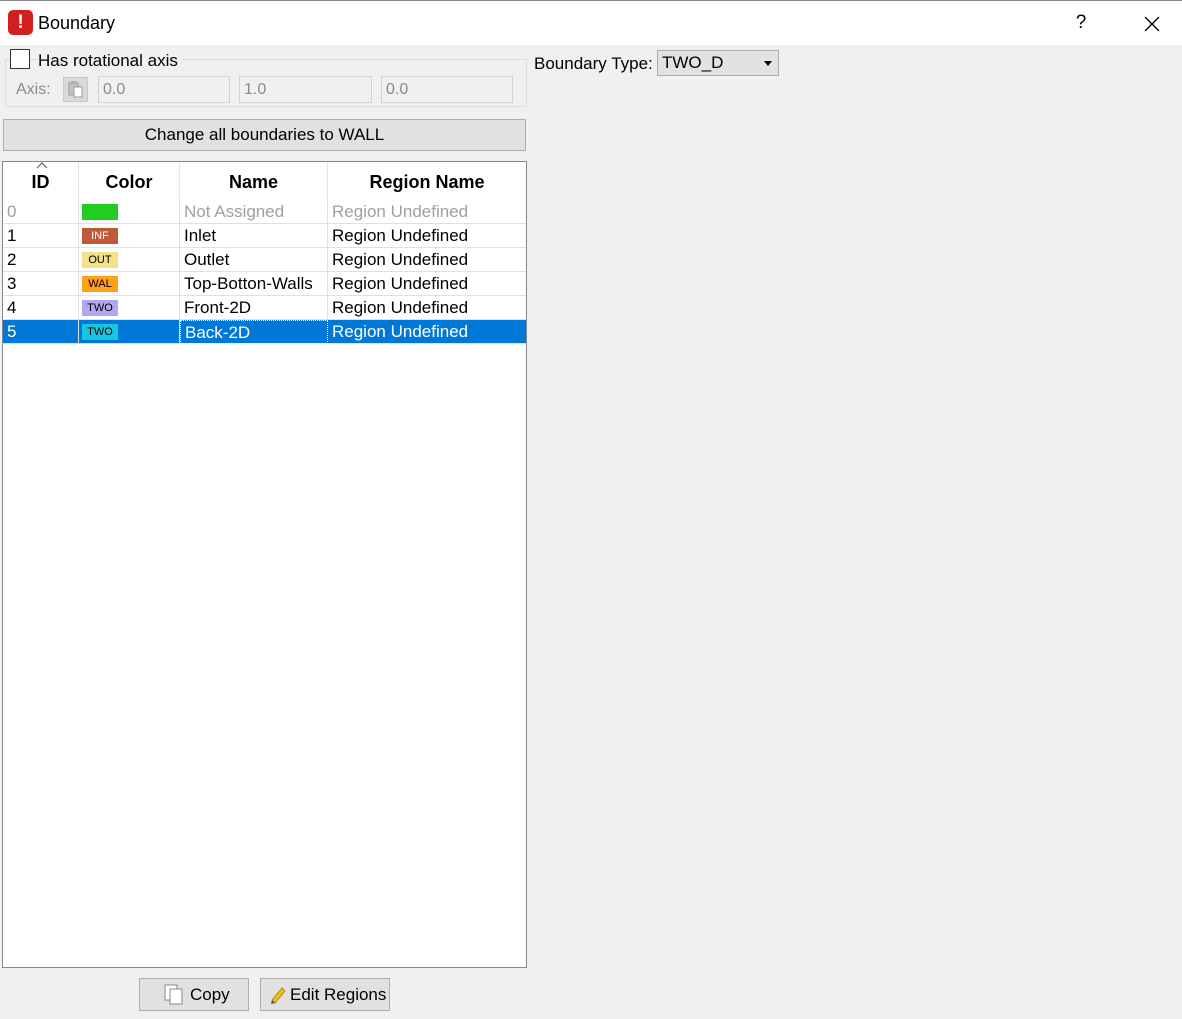 The image size is (1182, 1019). I want to click on cell-color: OUT, so click(129, 260).